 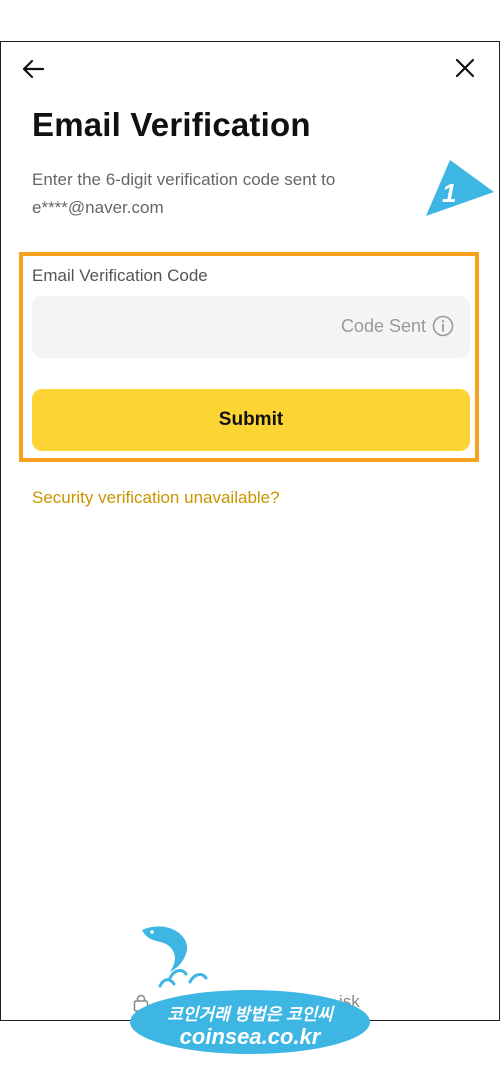 What do you see at coordinates (250, 1036) in the screenshot?
I see `watermark-line2: coinsea.co.kr` at bounding box center [250, 1036].